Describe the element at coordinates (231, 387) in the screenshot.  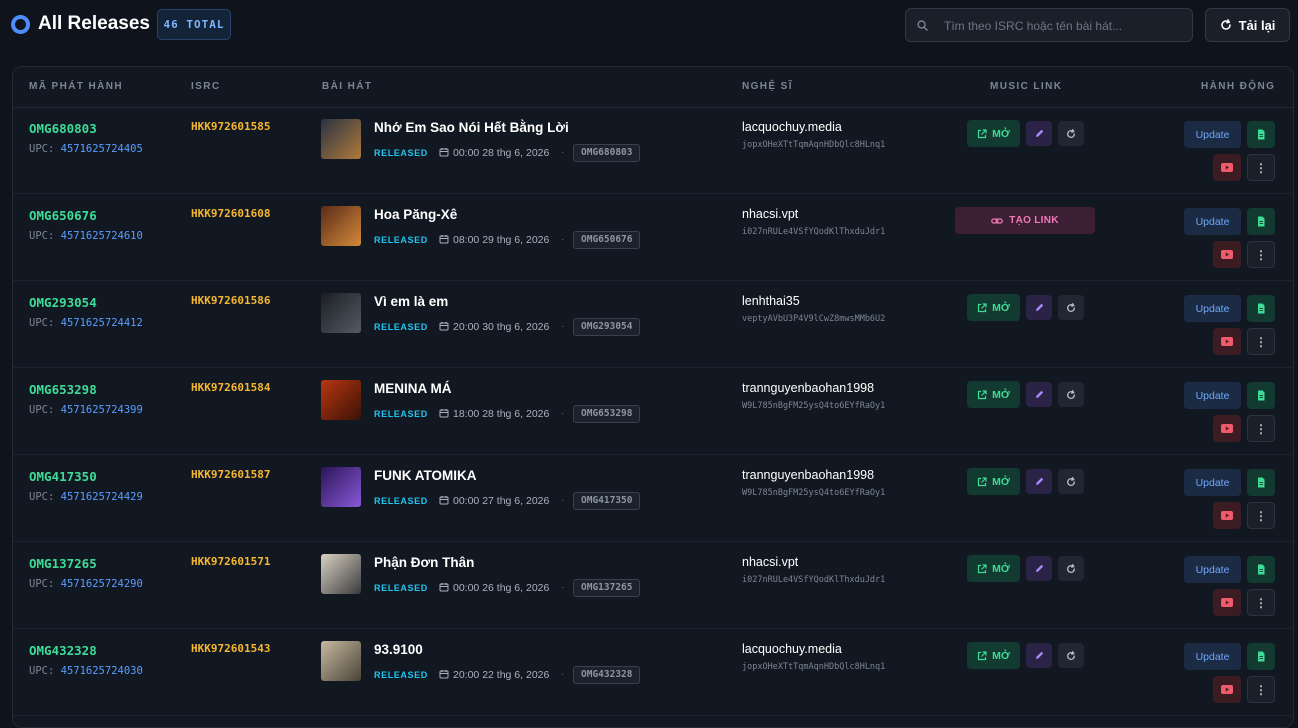
I see `isrc-code: HKK972601584` at that location.